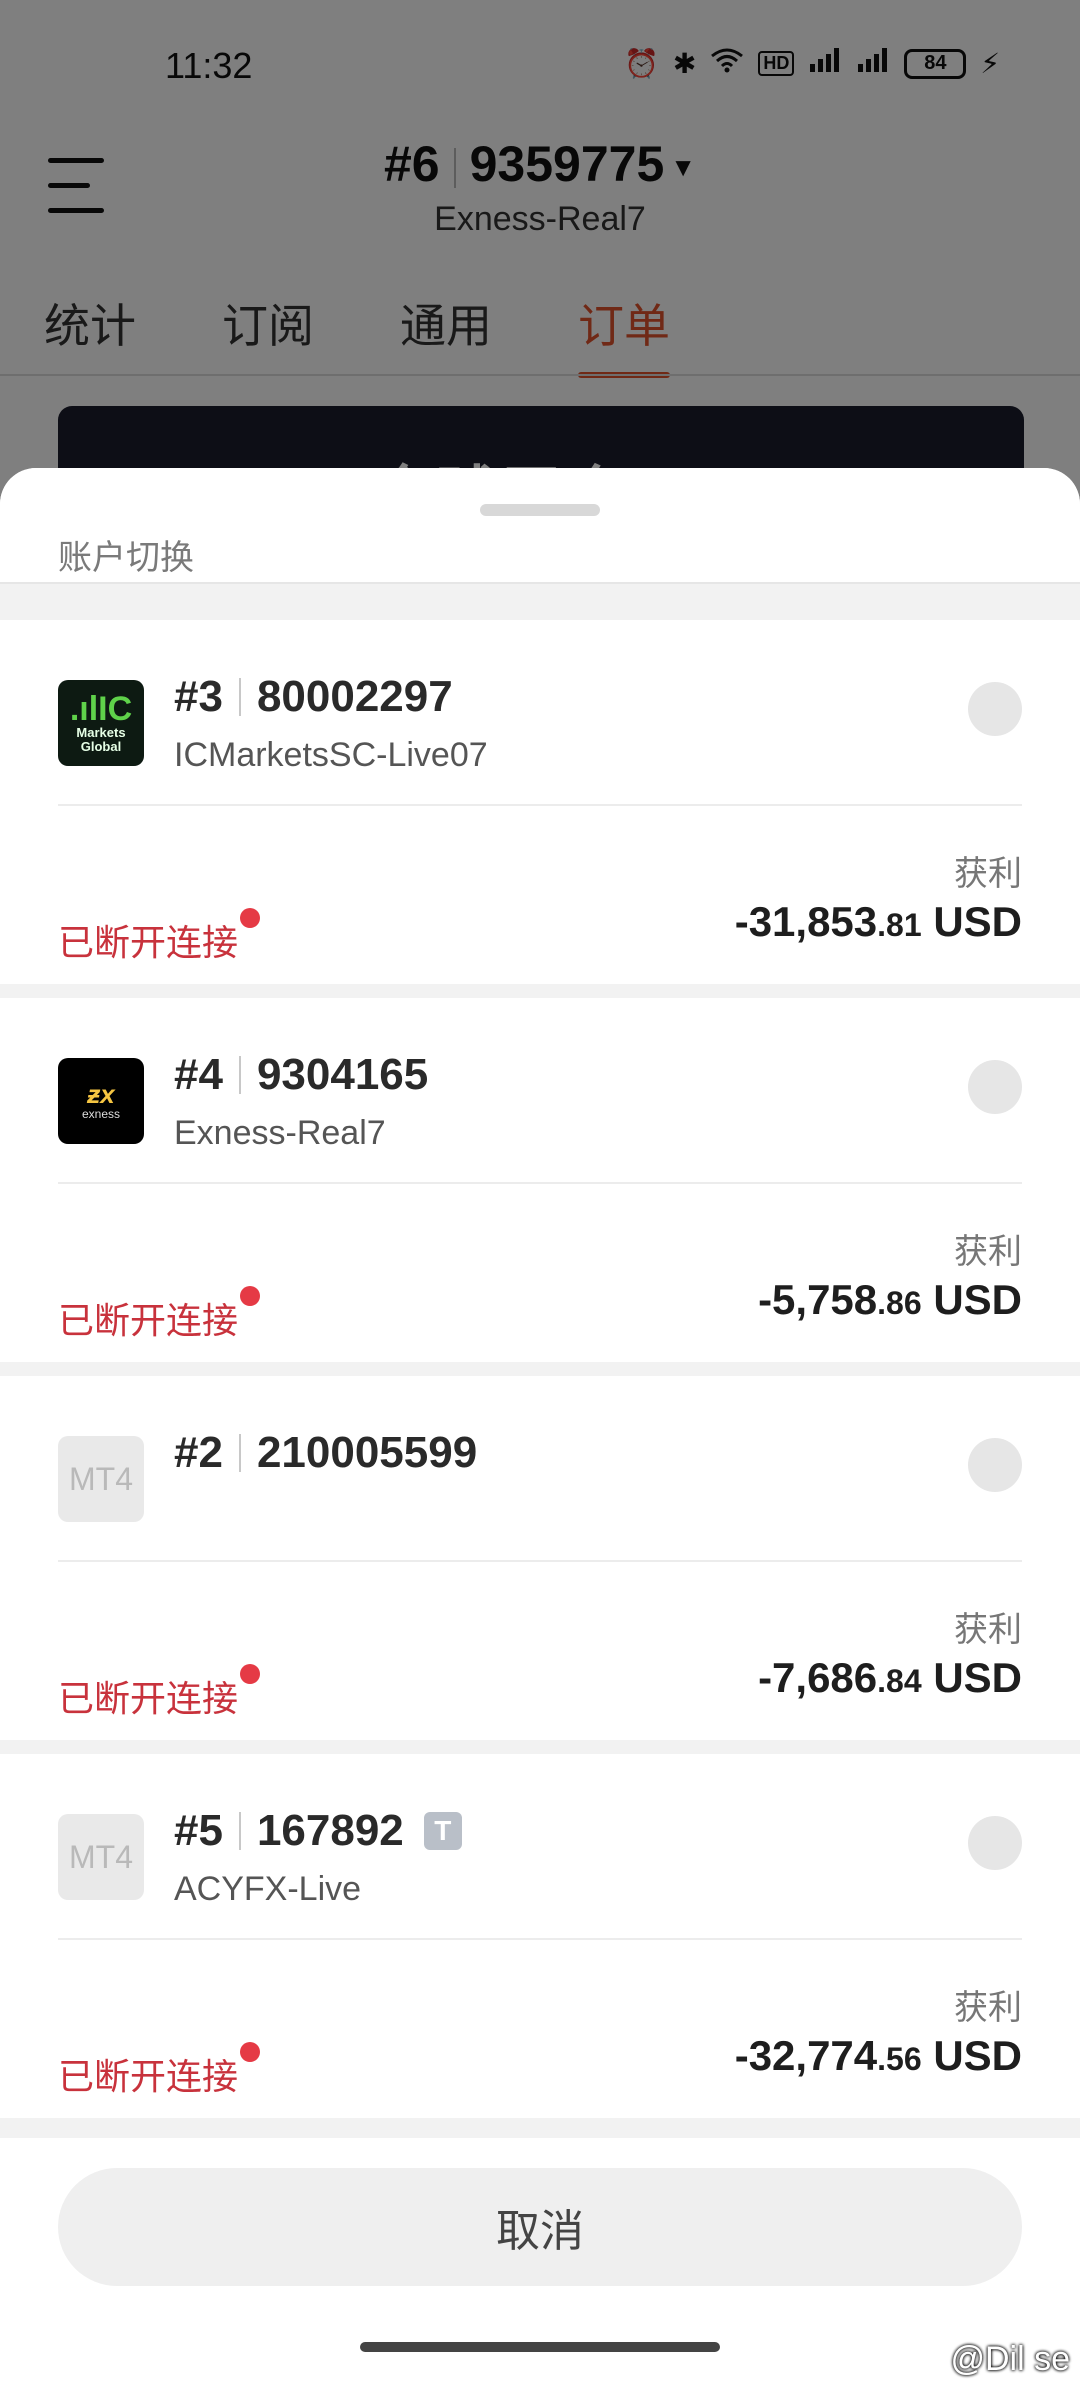 This screenshot has height=2400, width=1080. What do you see at coordinates (126, 558) in the screenshot?
I see `sheet-title: 账户切换` at bounding box center [126, 558].